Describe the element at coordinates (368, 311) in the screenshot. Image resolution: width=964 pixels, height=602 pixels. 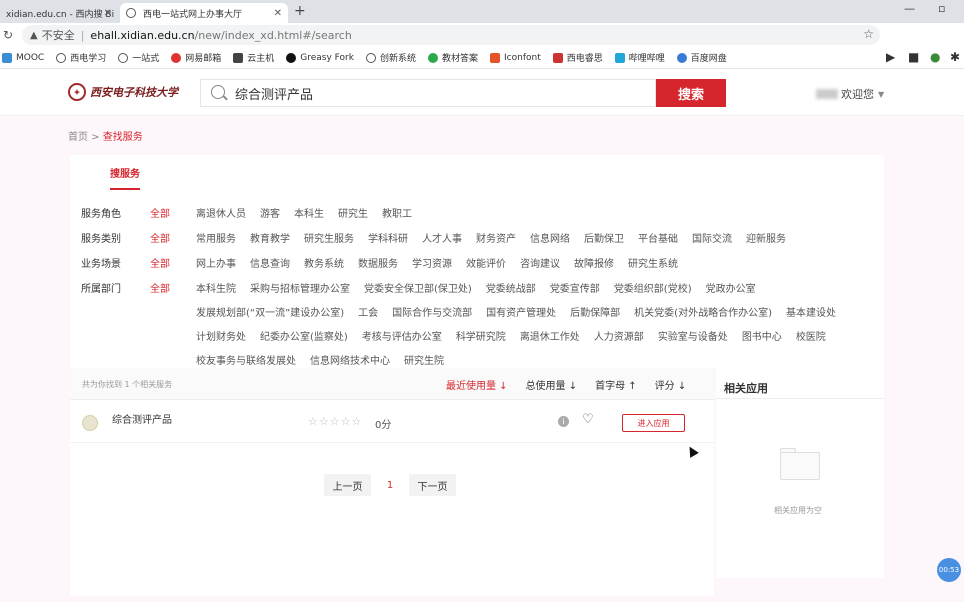
I see `filter-option: 工会` at that location.